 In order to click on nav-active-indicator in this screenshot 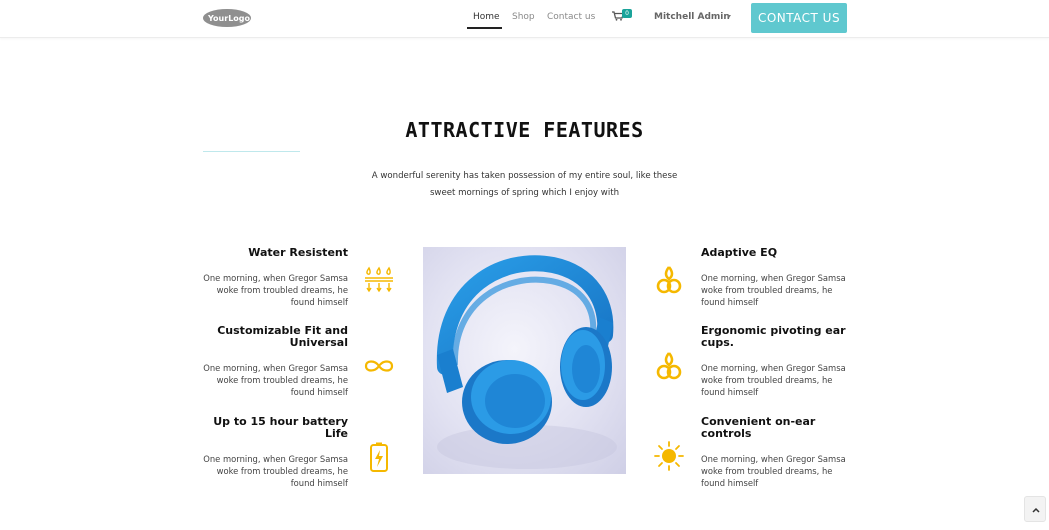, I will do `click(484, 28)`.